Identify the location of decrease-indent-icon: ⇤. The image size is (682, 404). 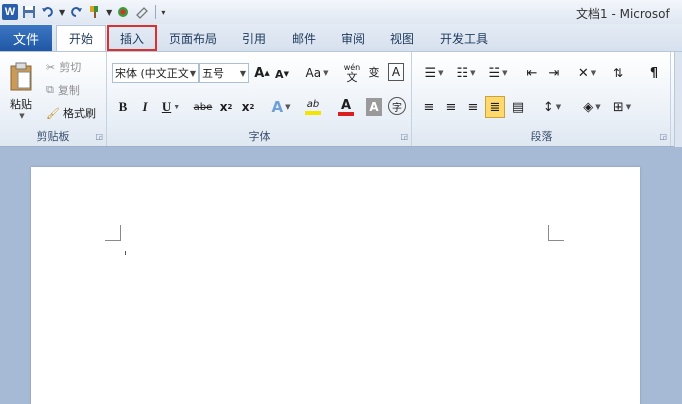
(532, 73).